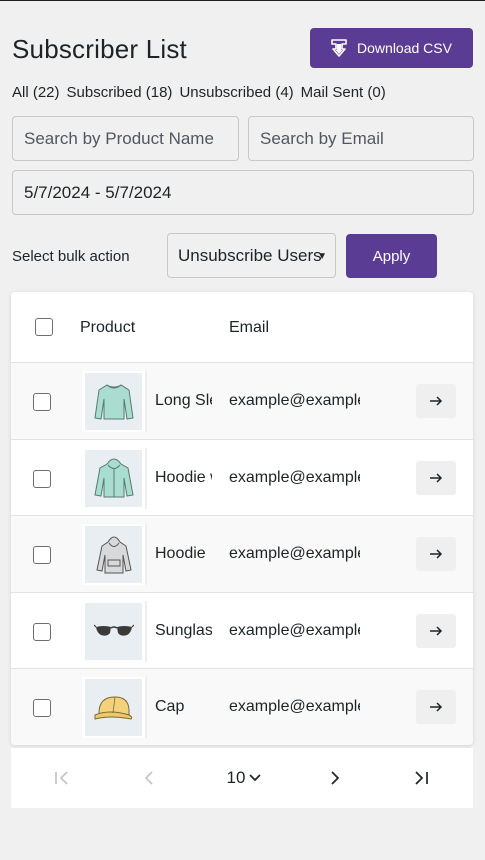 The width and height of the screenshot is (485, 860). I want to click on search-email-input: Search by Email, so click(361, 138).